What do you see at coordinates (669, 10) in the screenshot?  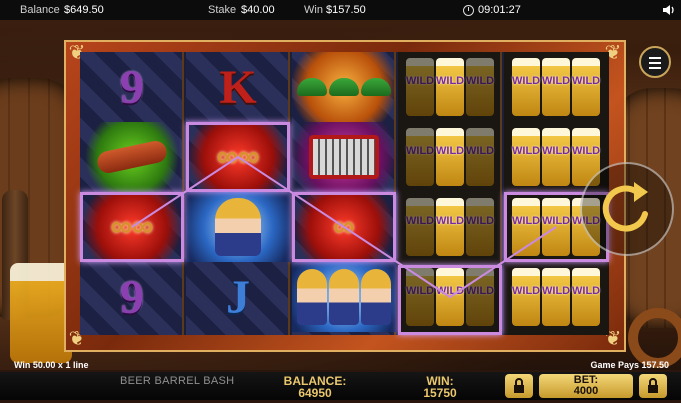 I see `speaker-icon` at bounding box center [669, 10].